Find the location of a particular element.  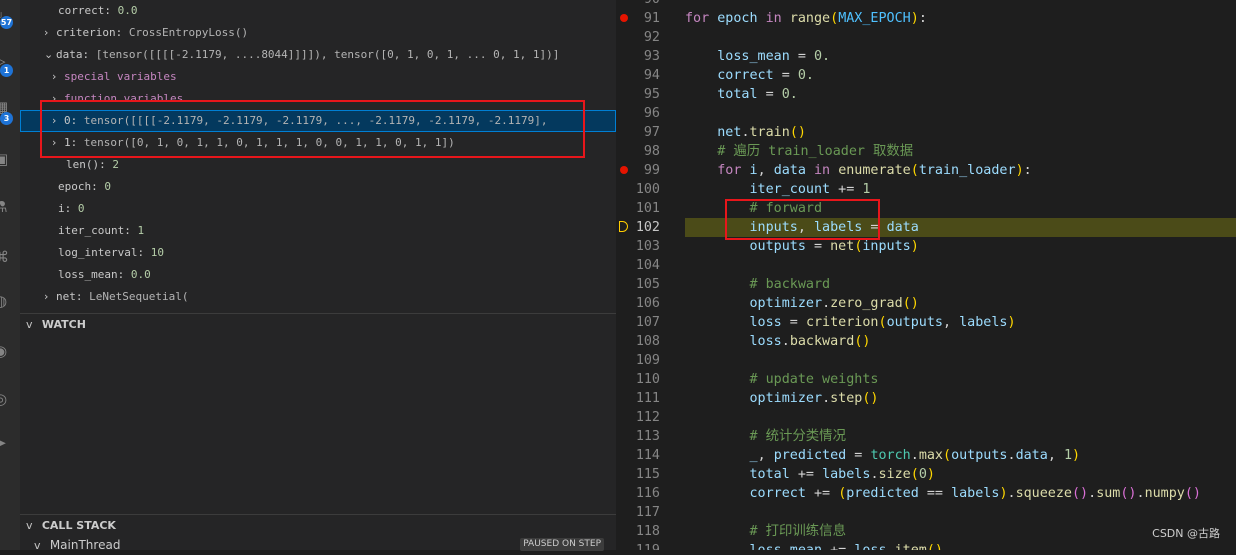

activity-badge: 57 is located at coordinates (6, 22).